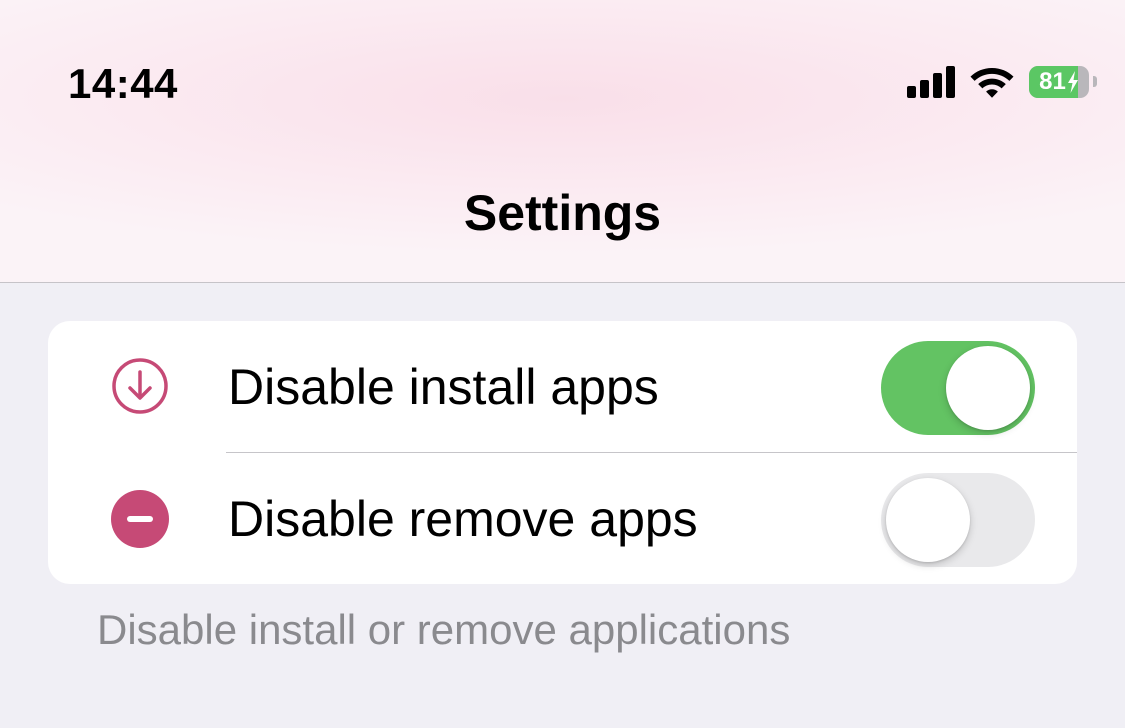 The width and height of the screenshot is (1125, 728). Describe the element at coordinates (140, 386) in the screenshot. I see `download-circle-icon` at that location.